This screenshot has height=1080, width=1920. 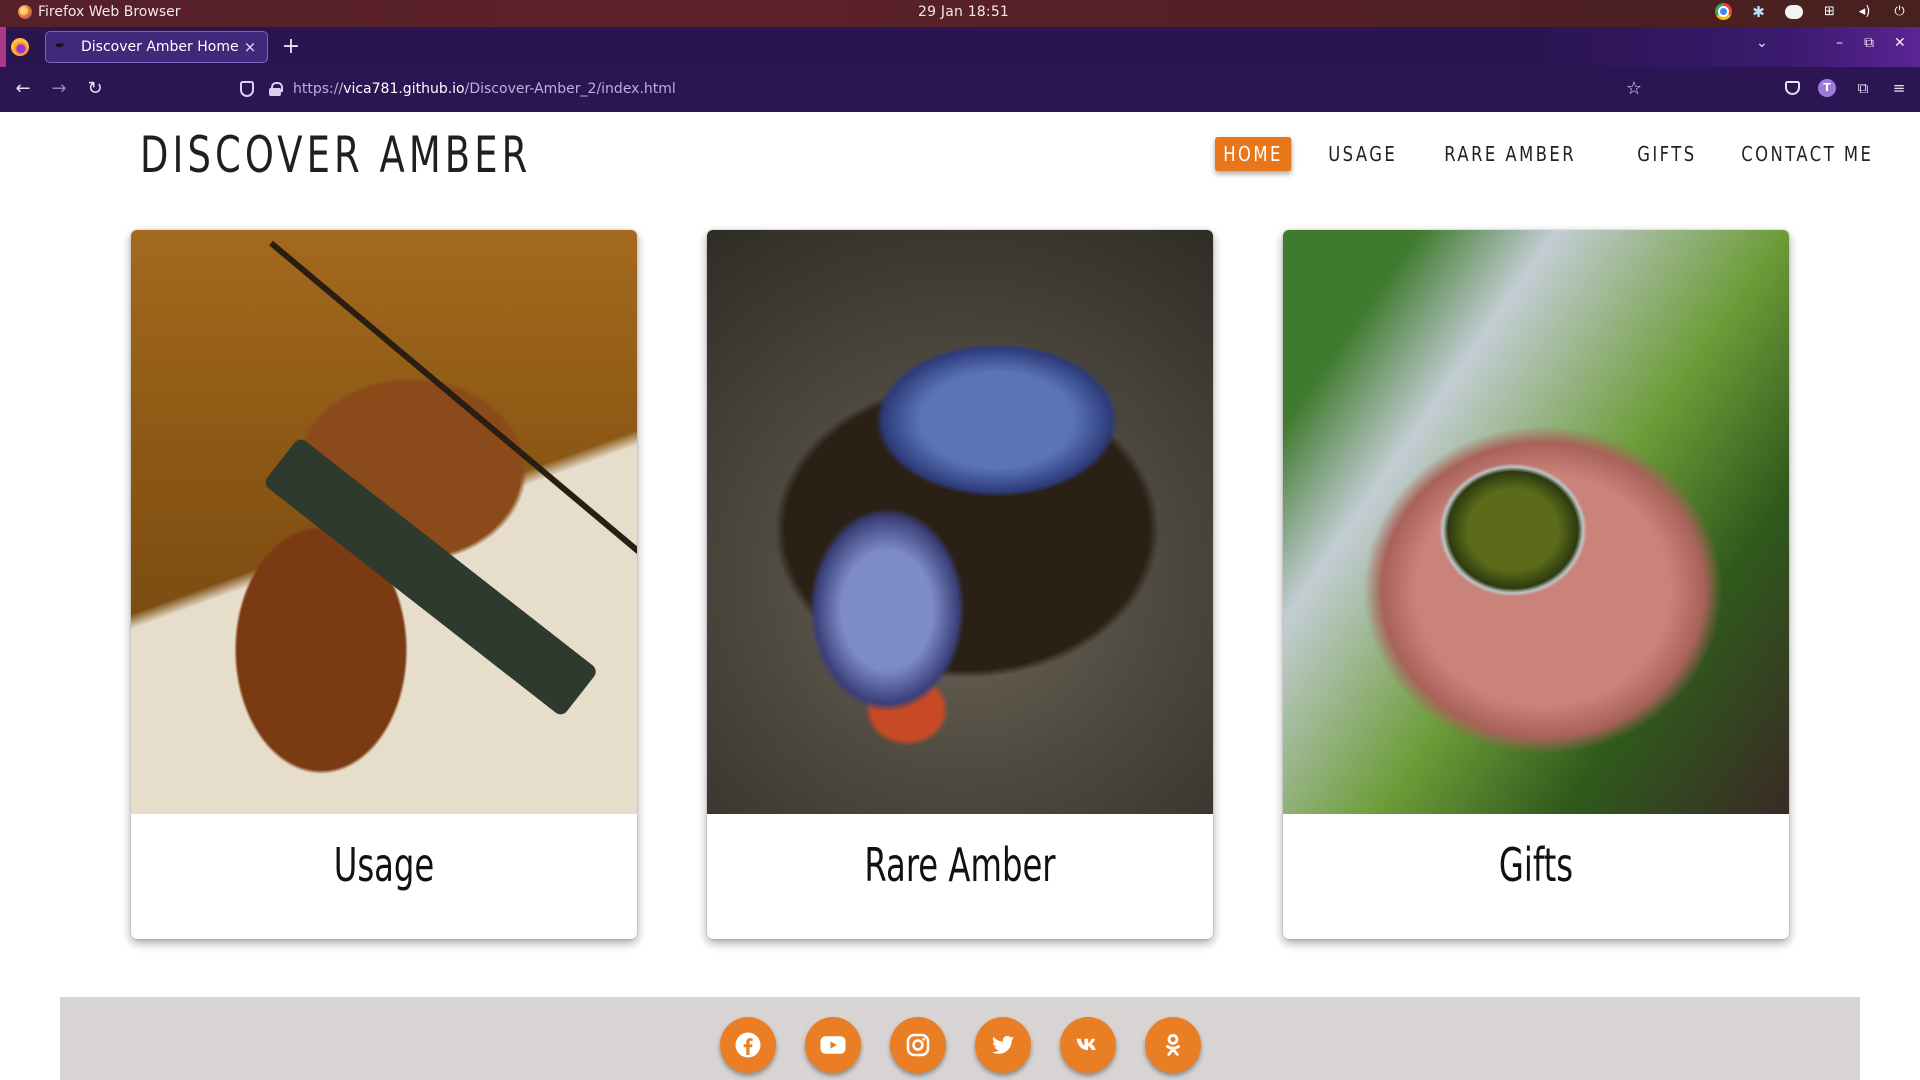 I want to click on tracking-protection-icon, so click(x=247, y=89).